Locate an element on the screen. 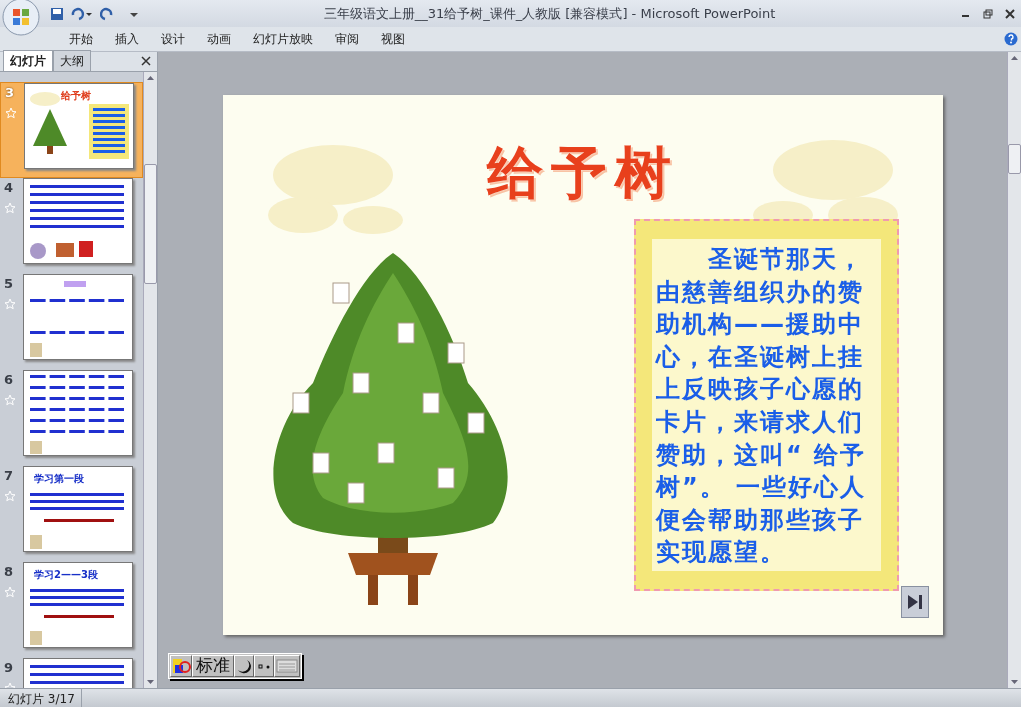 This screenshot has height=707, width=1021. ribbon-tab: 设计 is located at coordinates (173, 39).